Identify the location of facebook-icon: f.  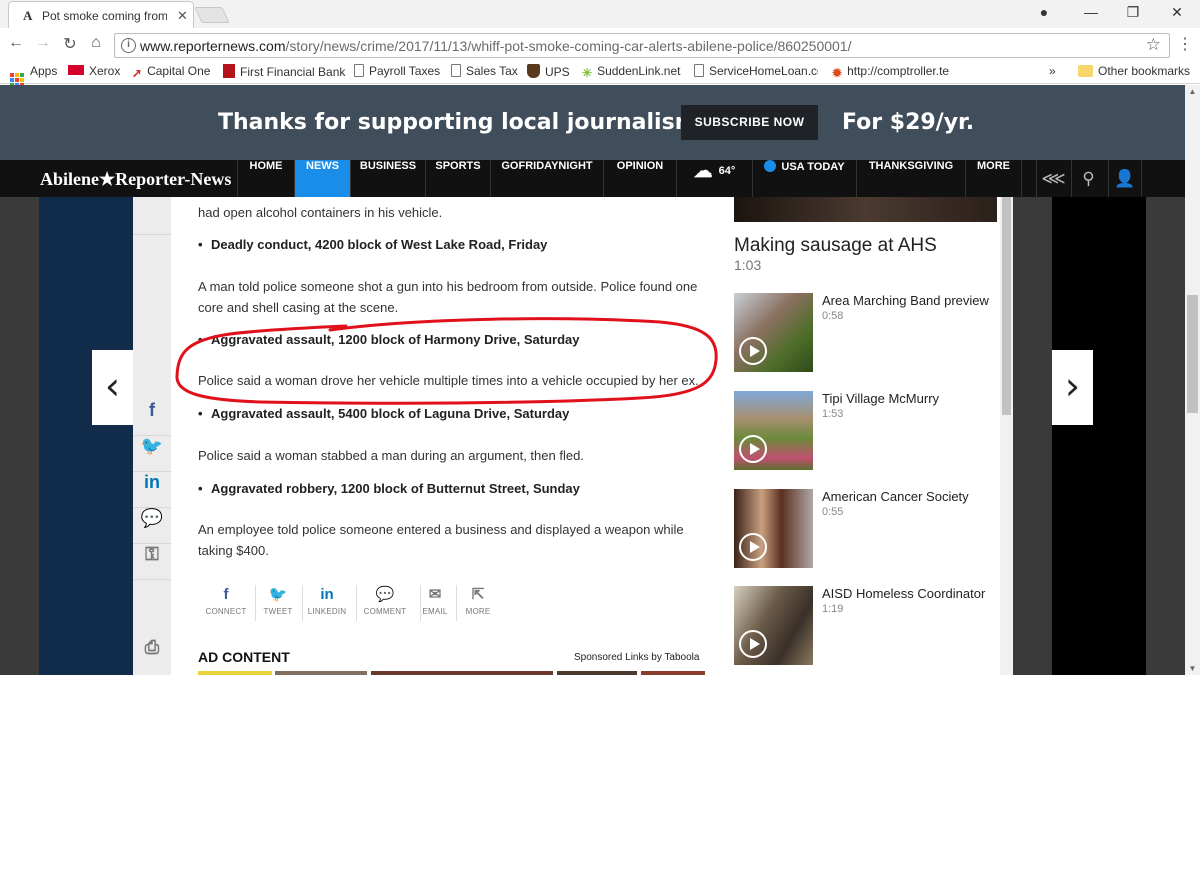
(152, 418).